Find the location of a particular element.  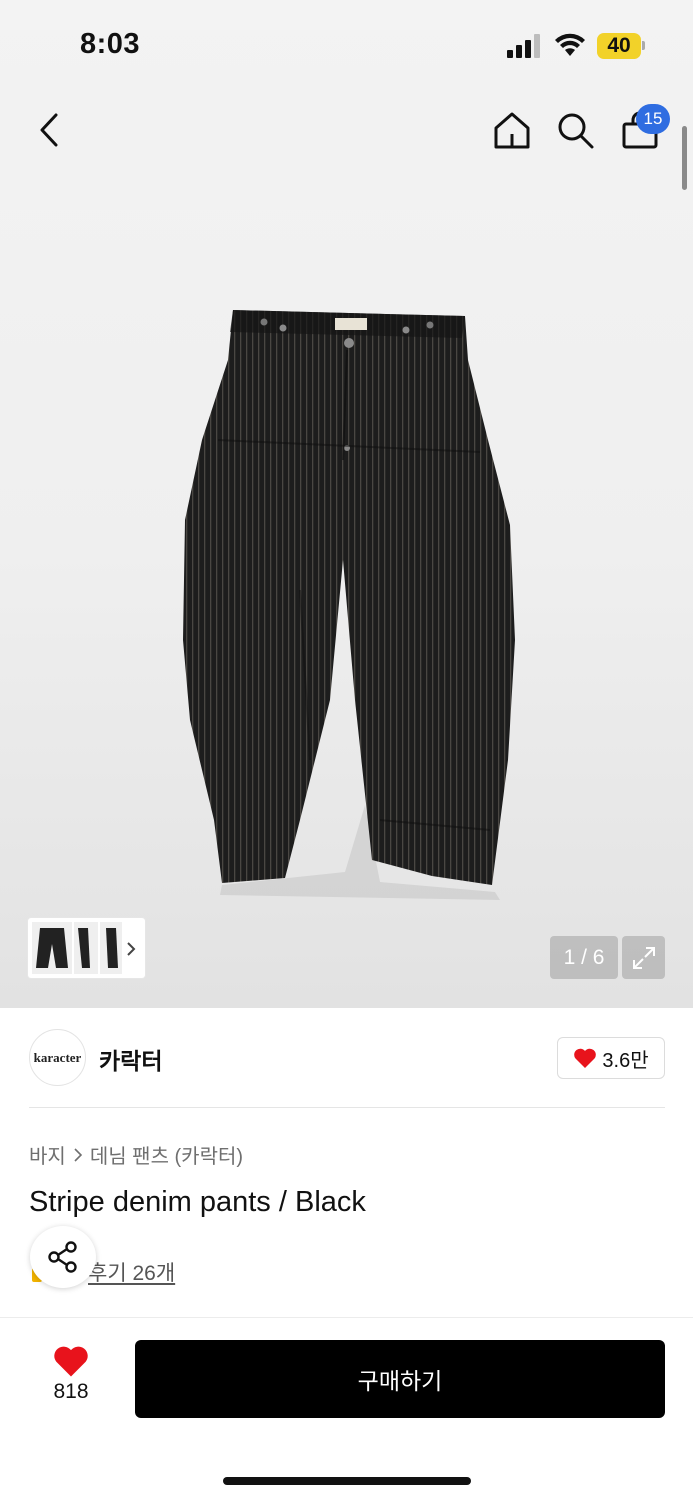

expand-icon is located at coordinates (643, 957).